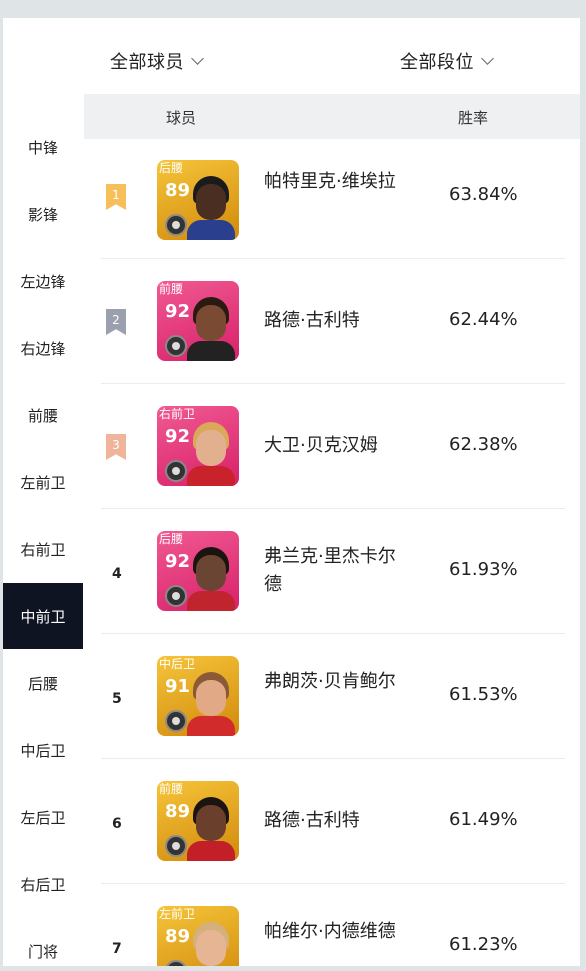 The height and width of the screenshot is (971, 586). What do you see at coordinates (330, 181) in the screenshot?
I see `player-name: 帕特里克·维埃拉` at bounding box center [330, 181].